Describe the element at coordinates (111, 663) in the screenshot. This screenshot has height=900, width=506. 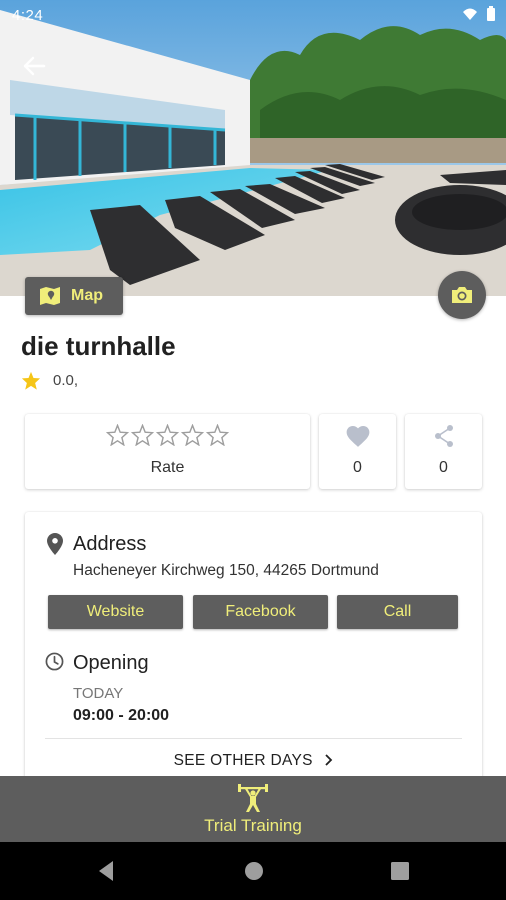
I see `opening-title: Opening` at that location.